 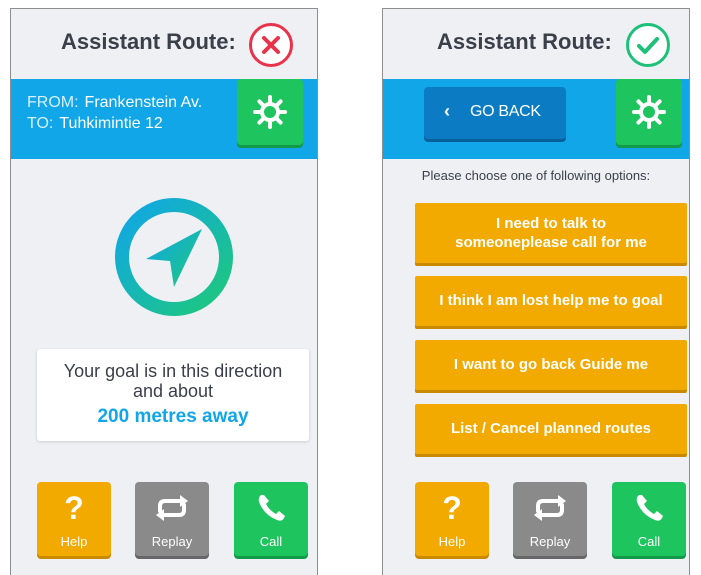 What do you see at coordinates (173, 371) in the screenshot?
I see `goal-direction-text: Your goal is in this direction` at bounding box center [173, 371].